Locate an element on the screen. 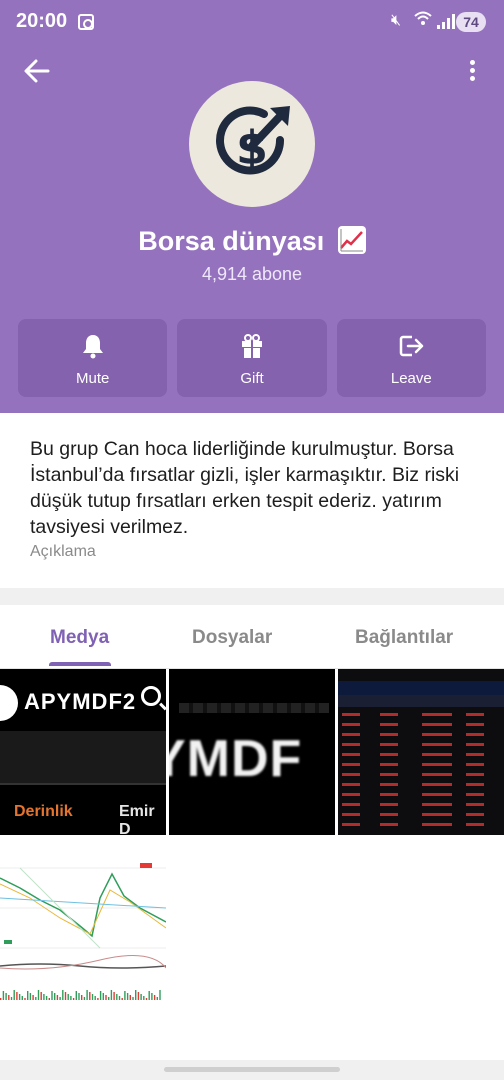 The height and width of the screenshot is (1080, 504). tab-links: Bağlantılar is located at coordinates (404, 638).